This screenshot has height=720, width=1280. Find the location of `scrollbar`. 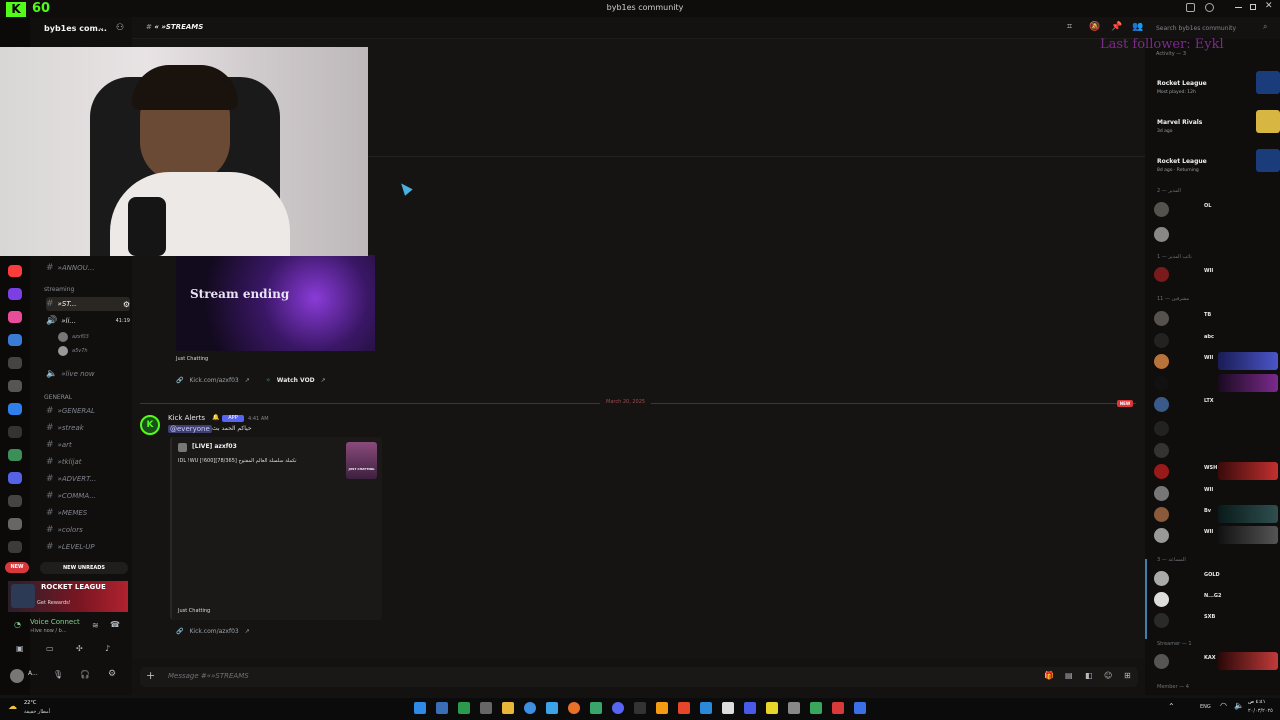

scrollbar is located at coordinates (1146, 599).